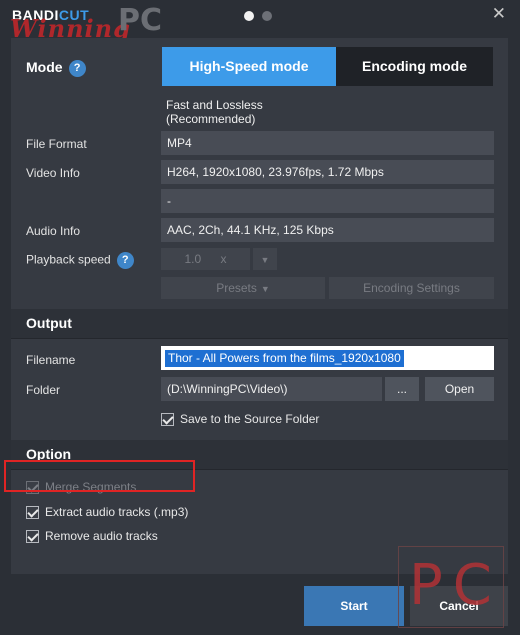  What do you see at coordinates (68, 259) in the screenshot?
I see `playback-speed-label: Playback speed` at bounding box center [68, 259].